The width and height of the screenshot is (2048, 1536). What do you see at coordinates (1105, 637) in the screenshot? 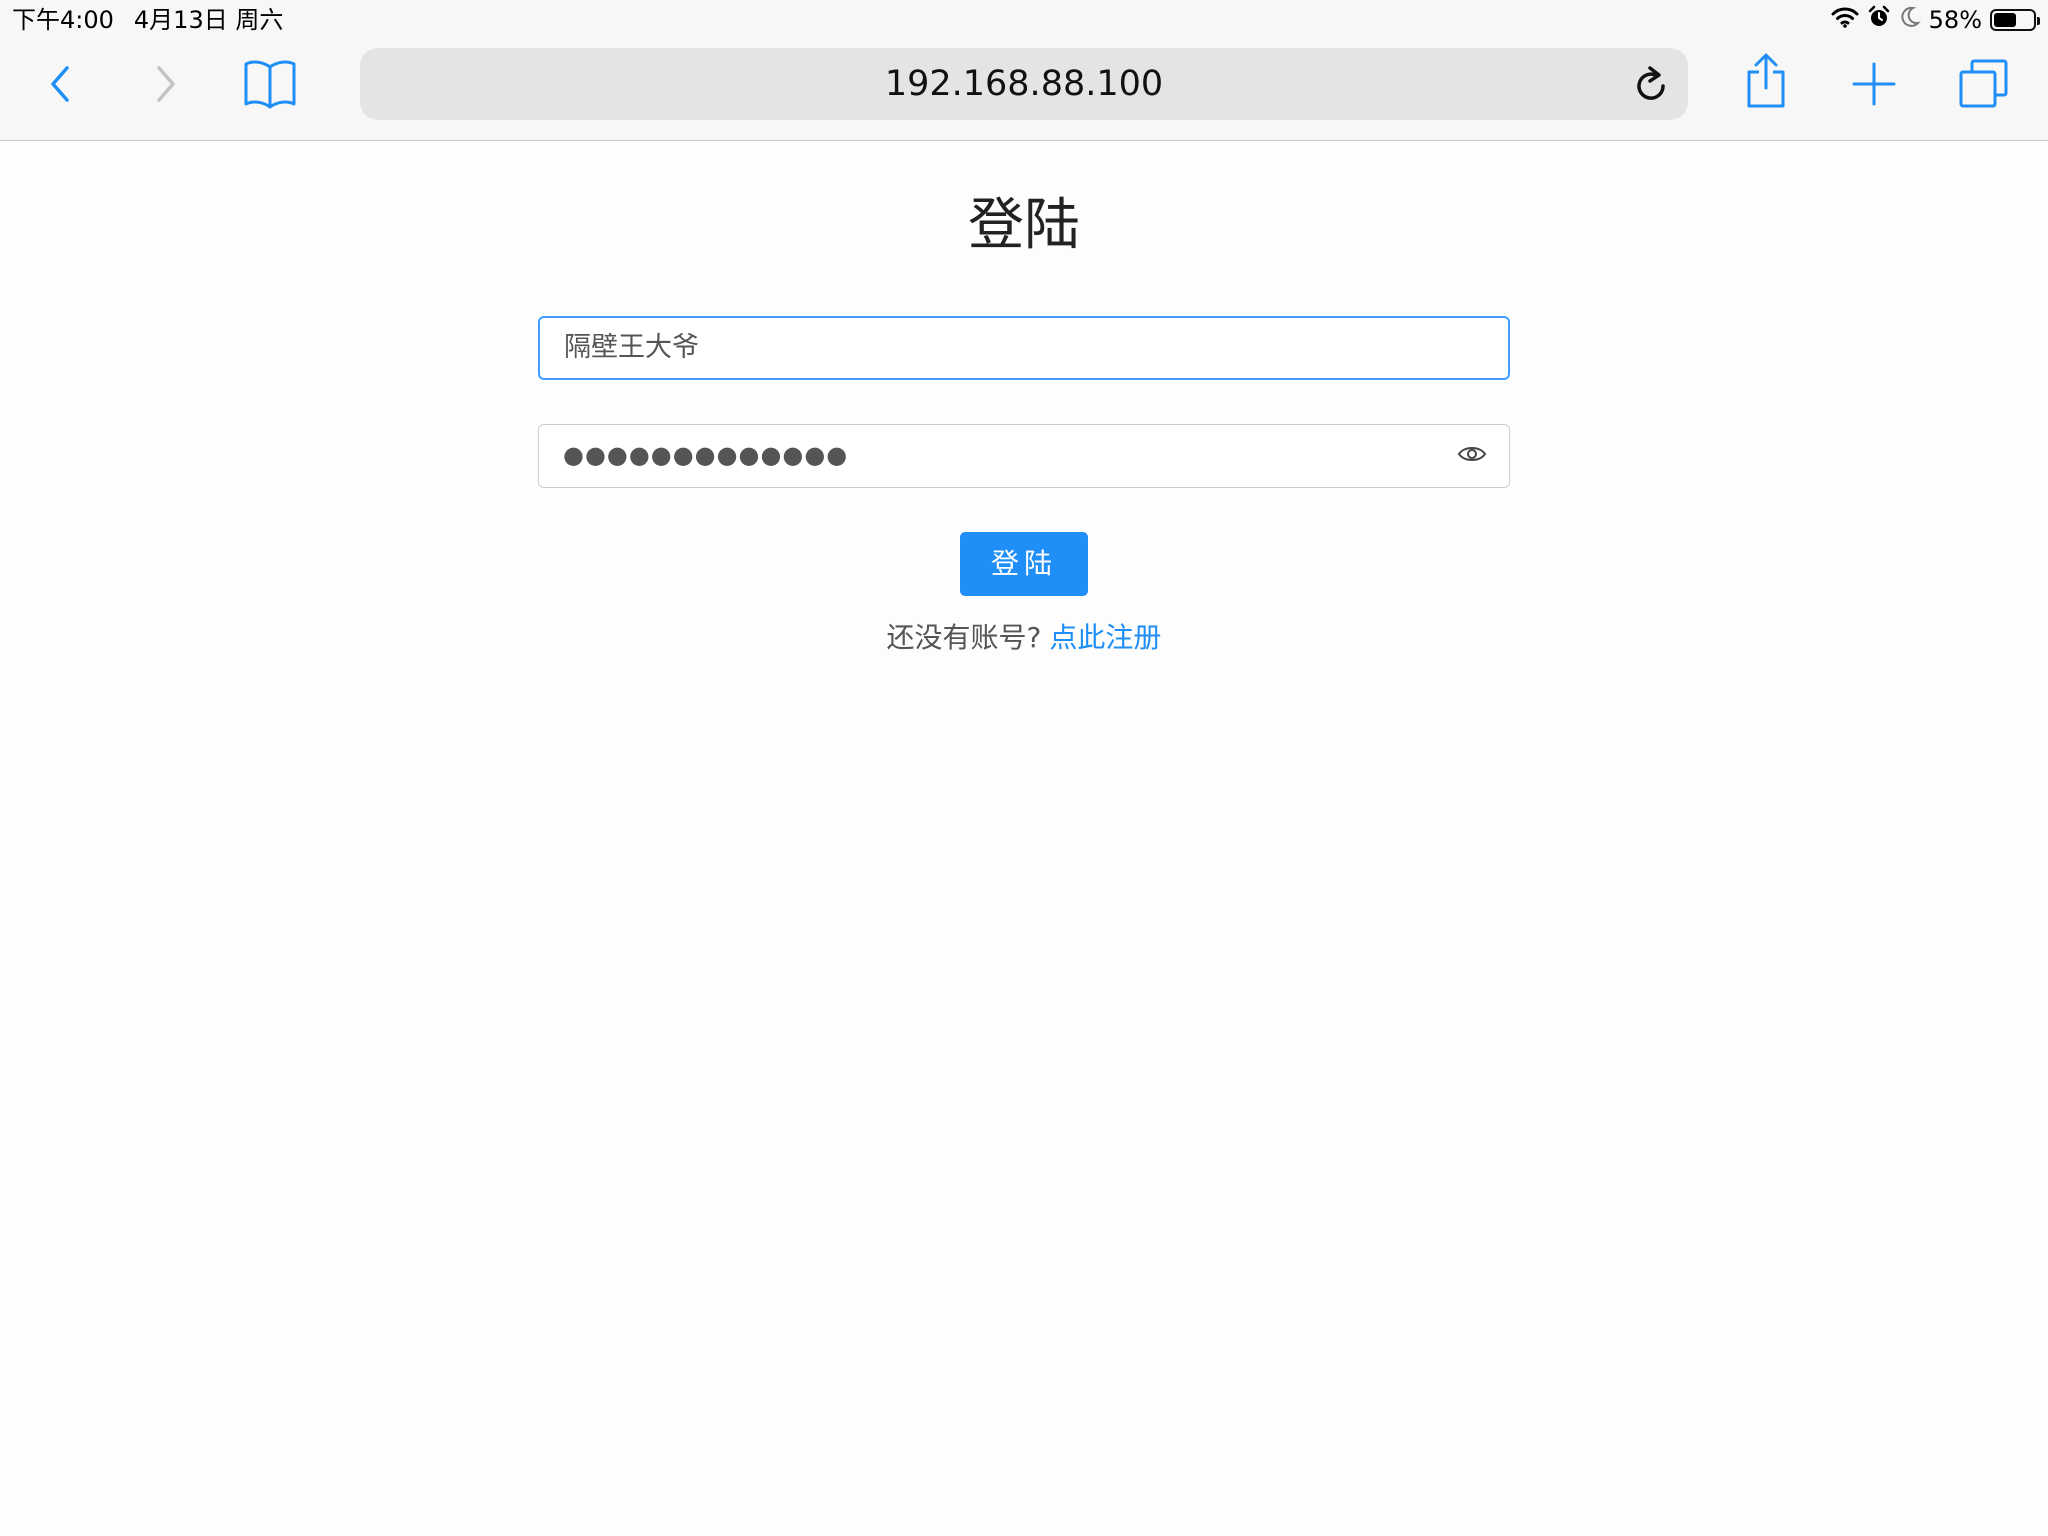
I see `register-link: 点此注册` at bounding box center [1105, 637].